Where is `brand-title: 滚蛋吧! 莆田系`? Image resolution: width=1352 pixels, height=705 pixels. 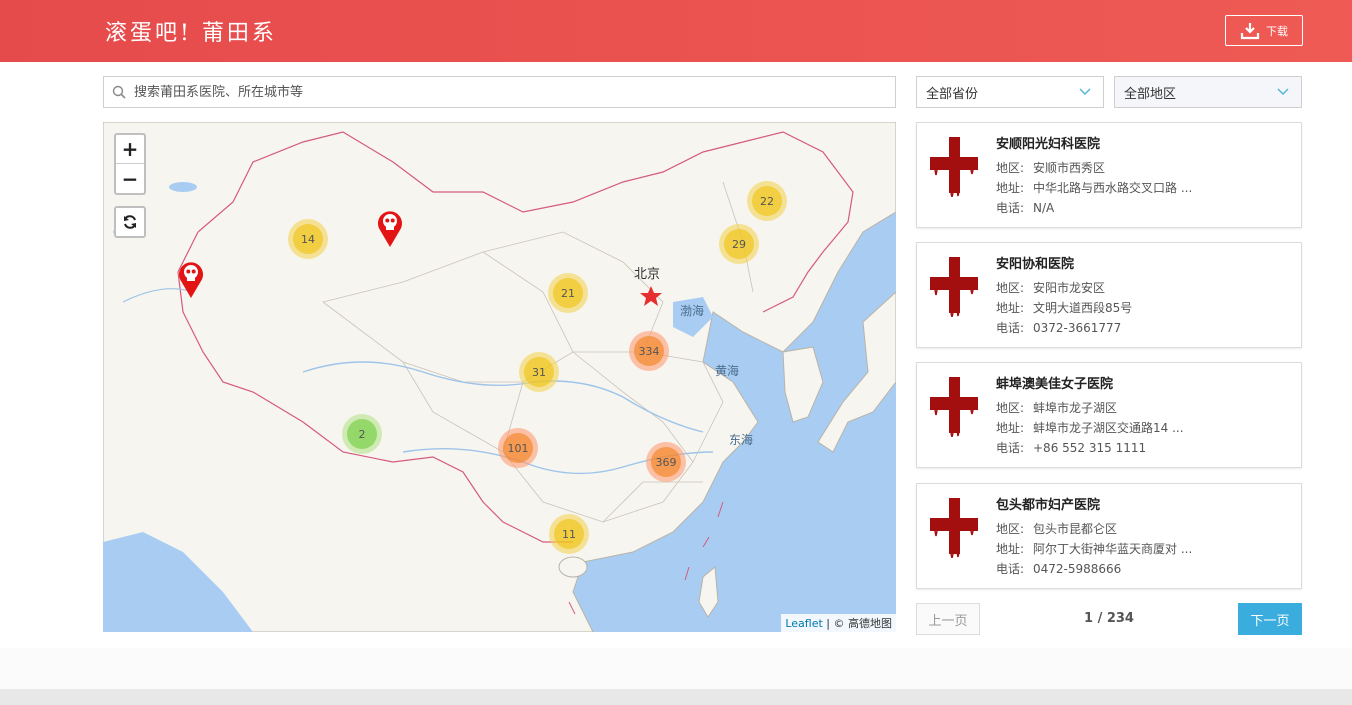 brand-title: 滚蛋吧! 莆田系 is located at coordinates (191, 33).